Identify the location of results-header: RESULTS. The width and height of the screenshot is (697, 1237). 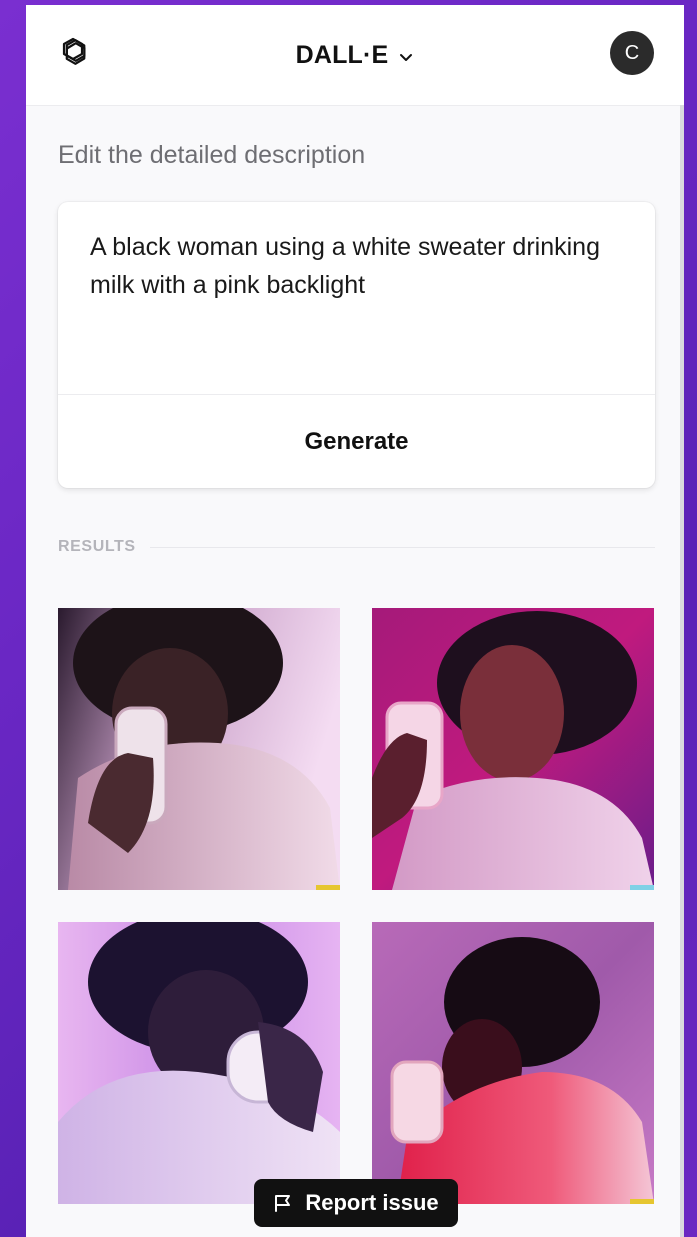
(356, 547).